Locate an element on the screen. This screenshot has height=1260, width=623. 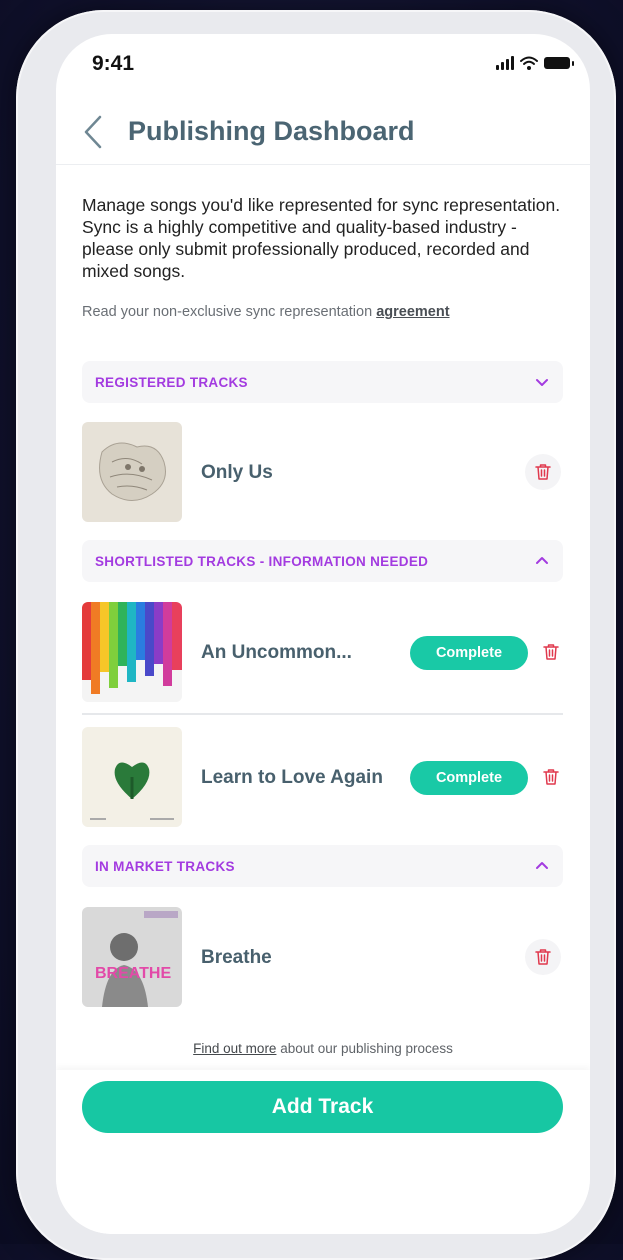
section-title: REGISTERED TRACKS is located at coordinates (171, 382).